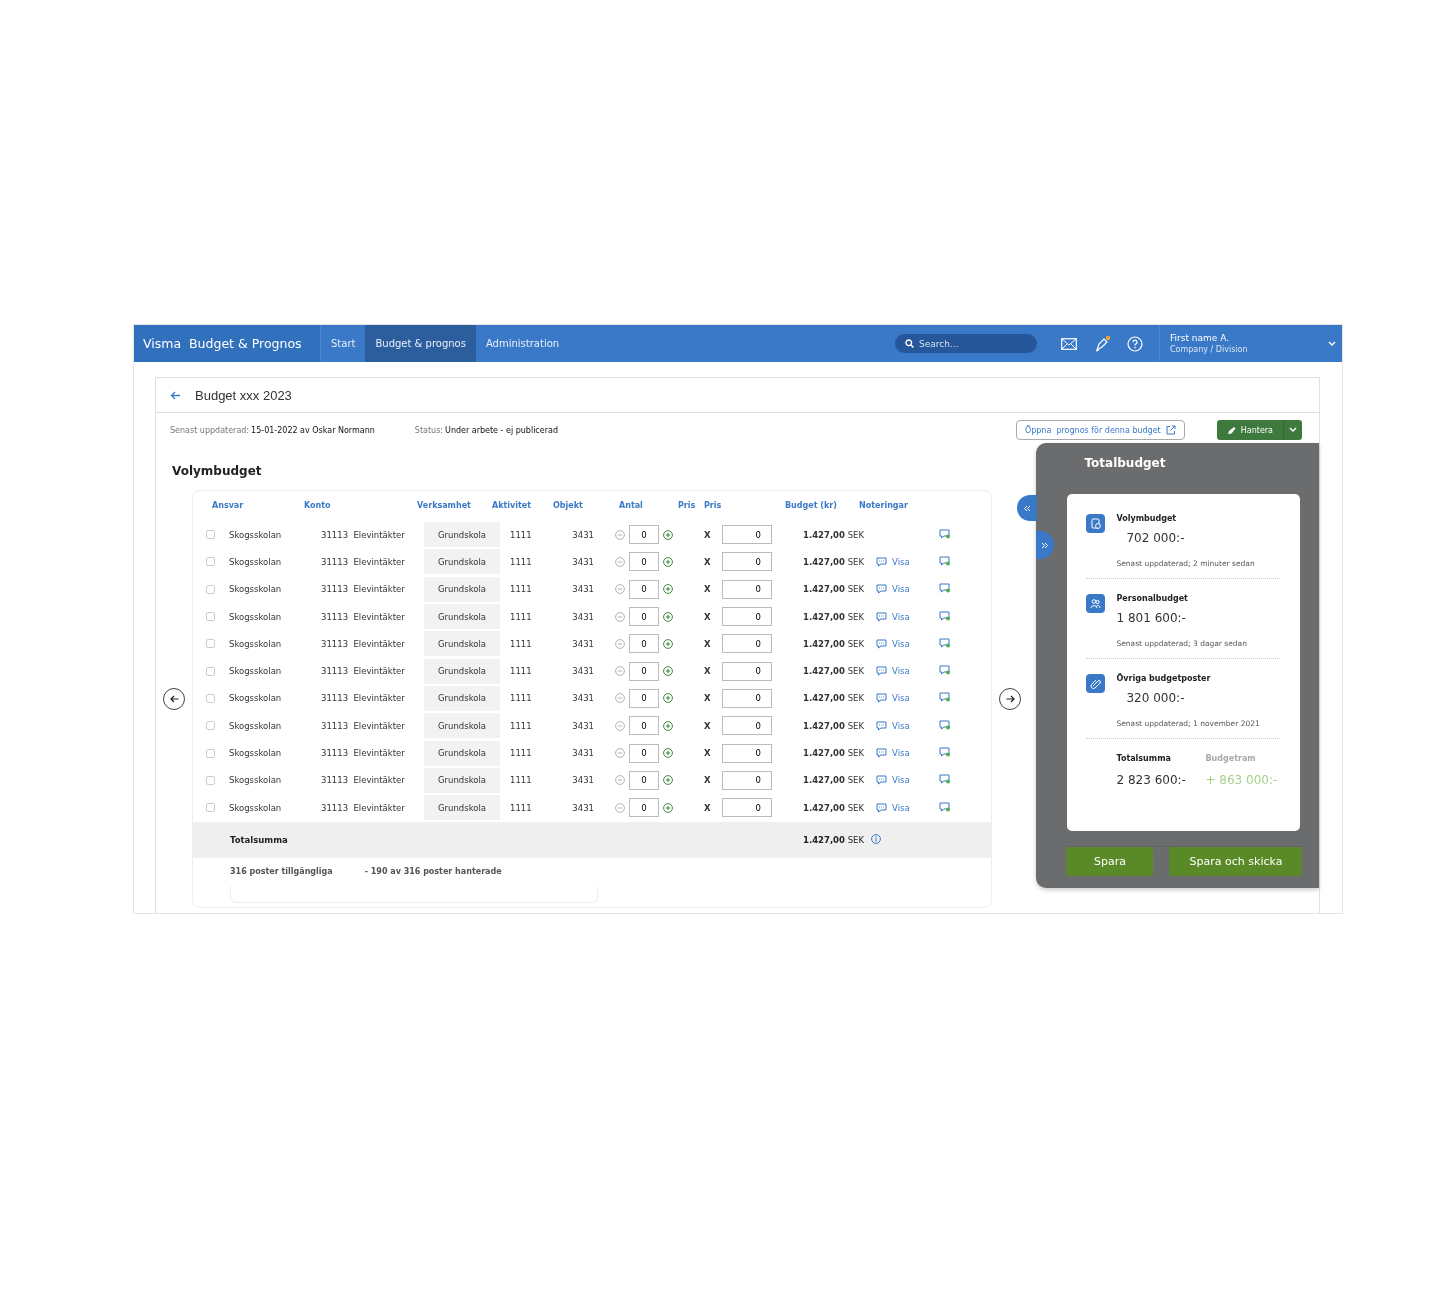 This screenshot has width=1434, height=1294. Describe the element at coordinates (876, 839) in the screenshot. I see `info-icon` at that location.